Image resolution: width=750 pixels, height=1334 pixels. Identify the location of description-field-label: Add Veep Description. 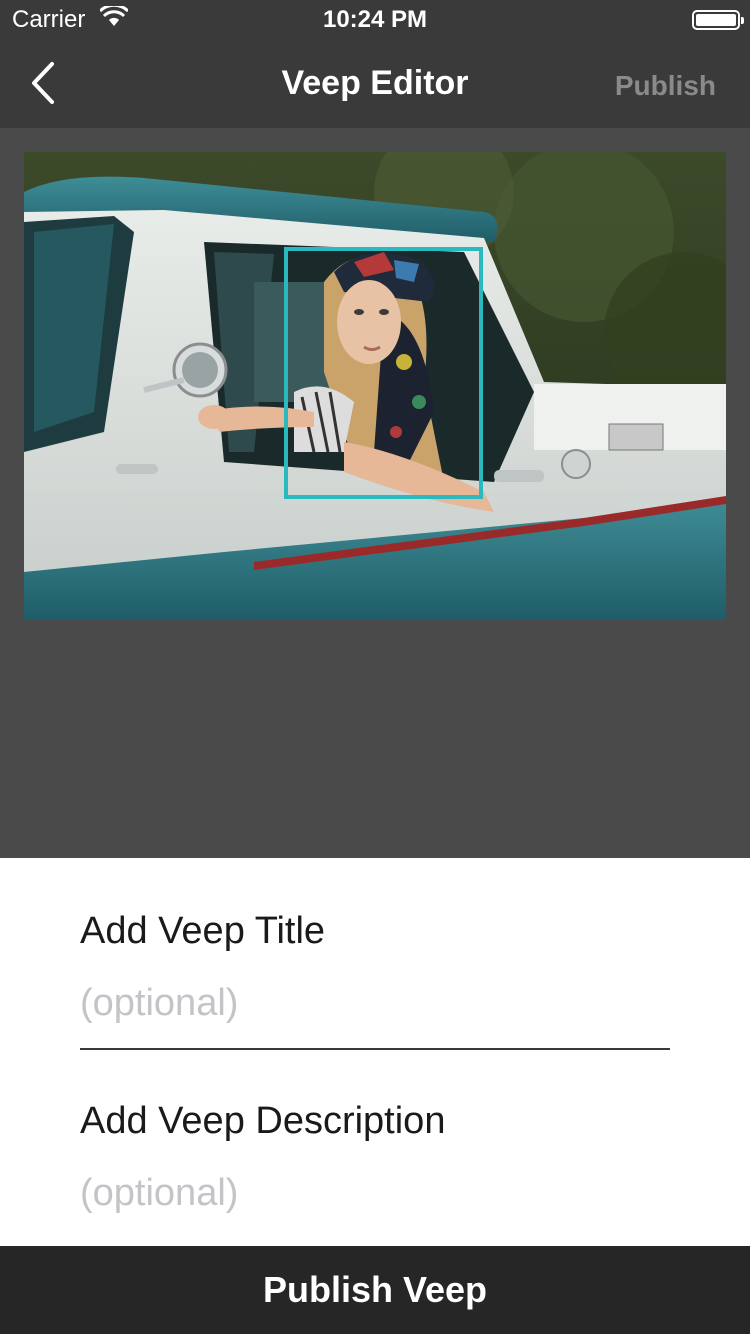
(263, 1121).